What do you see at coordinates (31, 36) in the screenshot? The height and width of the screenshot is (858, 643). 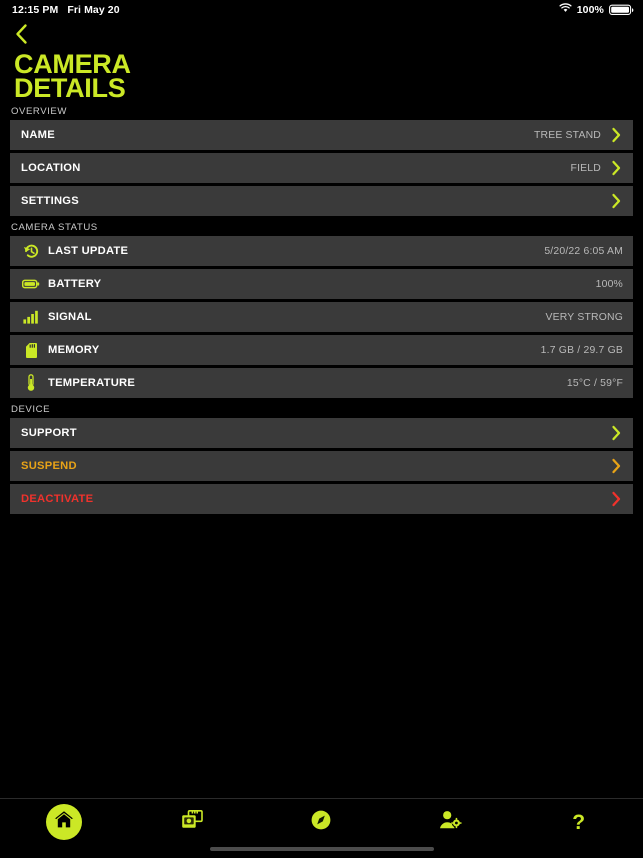 I see `back-button` at bounding box center [31, 36].